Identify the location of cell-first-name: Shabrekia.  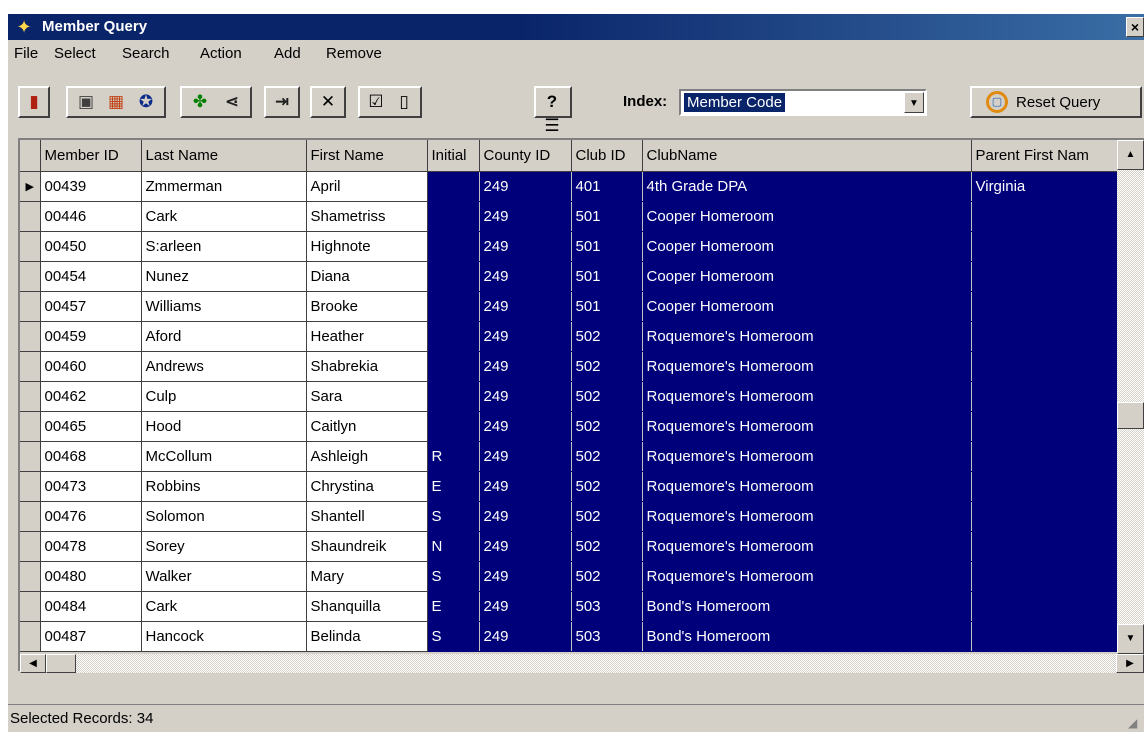
(367, 366).